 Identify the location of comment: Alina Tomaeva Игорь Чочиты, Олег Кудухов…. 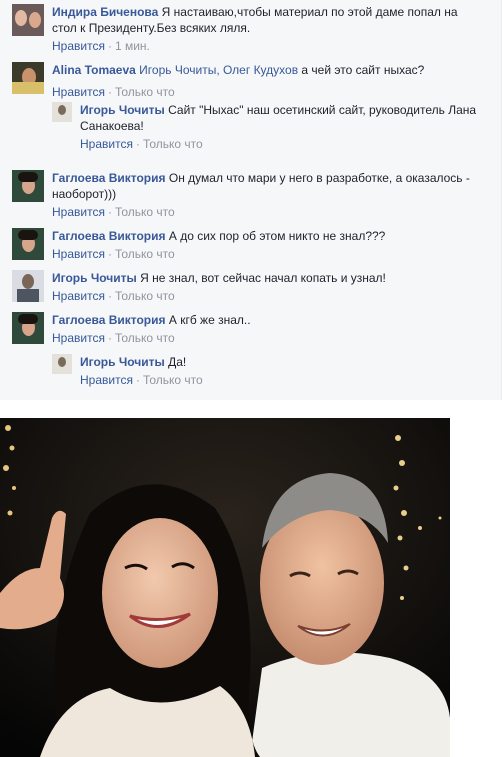
(247, 81).